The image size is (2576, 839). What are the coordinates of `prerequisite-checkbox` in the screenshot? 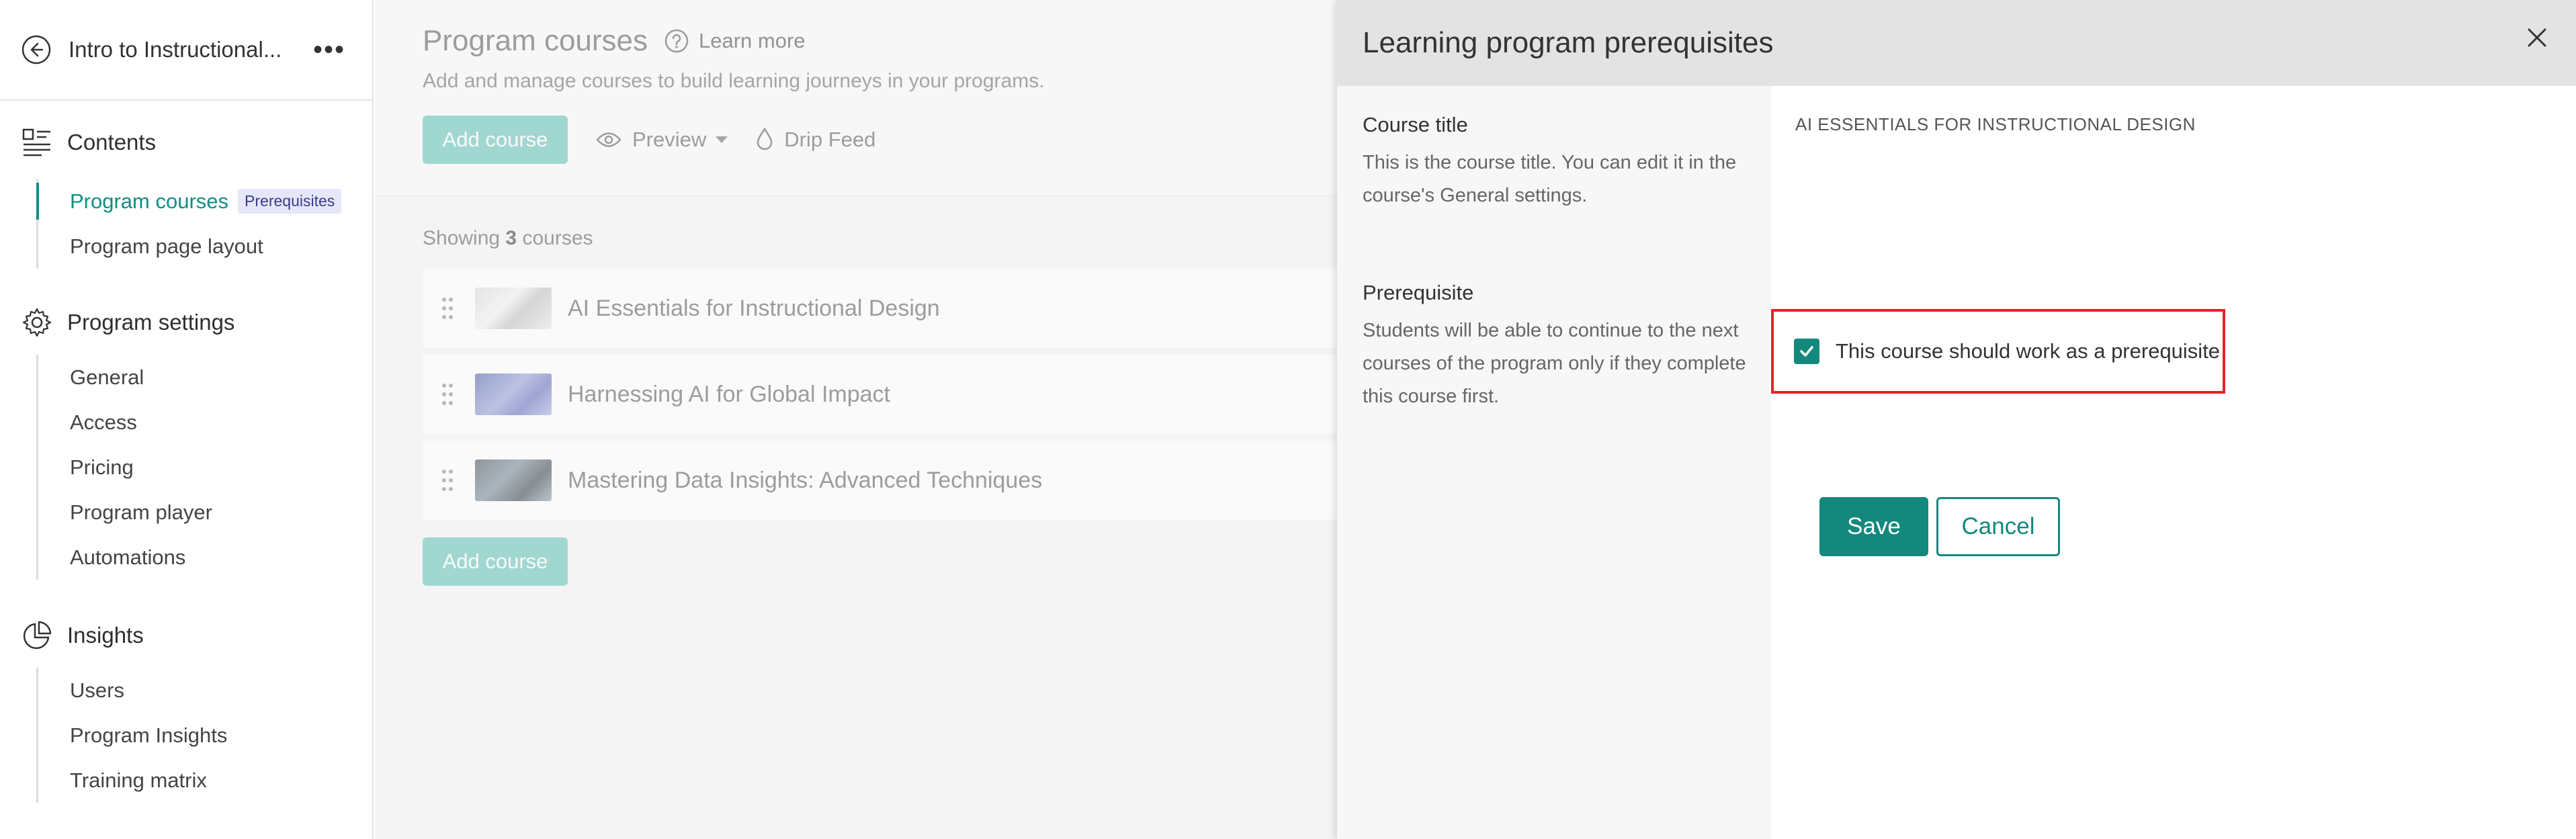 It's located at (1806, 352).